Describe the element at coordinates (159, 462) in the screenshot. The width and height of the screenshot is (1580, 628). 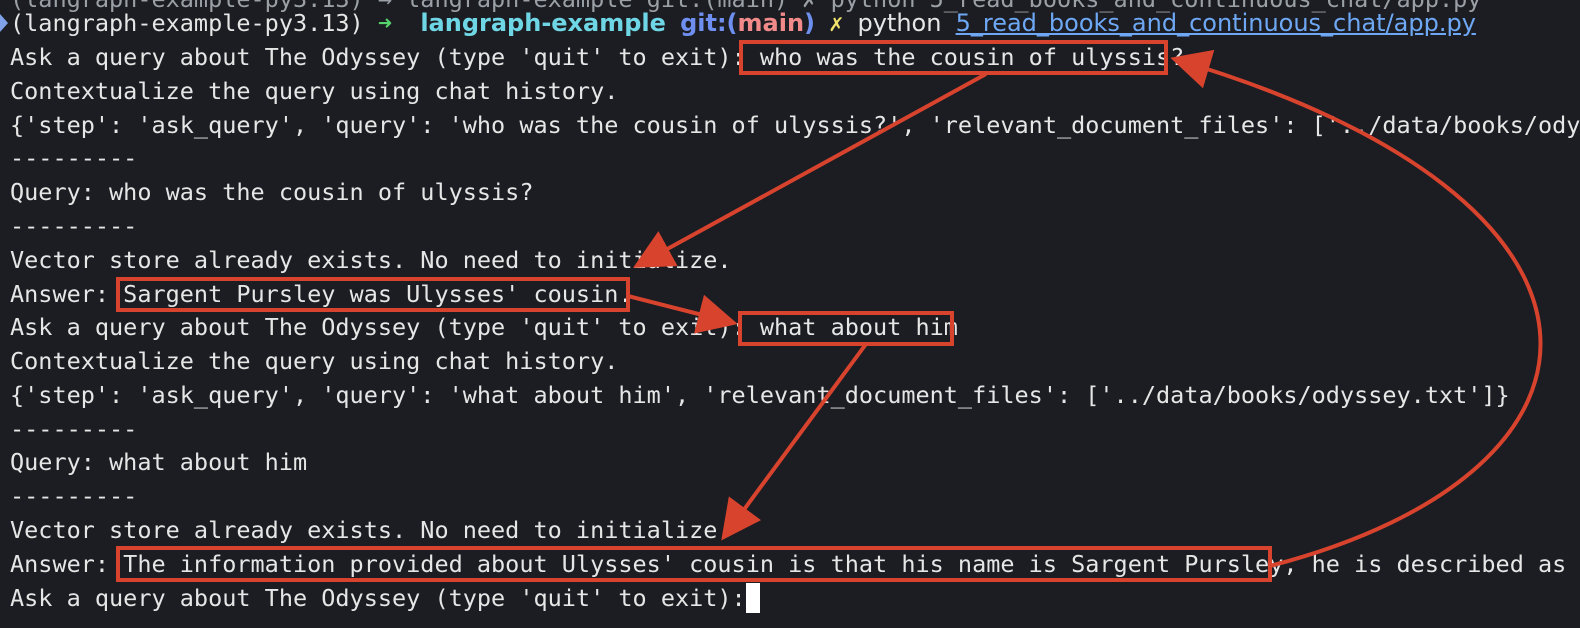
I see `output-line: Query: what about him` at that location.